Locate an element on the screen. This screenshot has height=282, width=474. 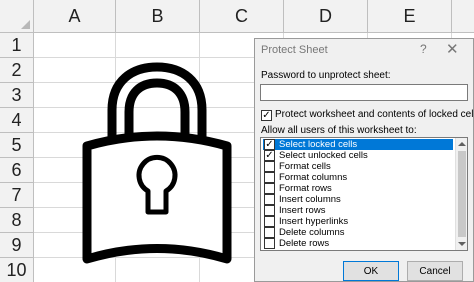
list-item: Insert columns is located at coordinates (358, 199).